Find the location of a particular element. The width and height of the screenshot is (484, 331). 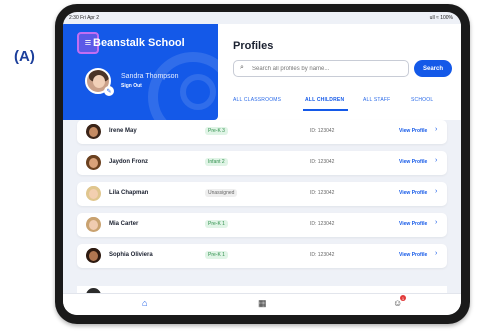

search-button: Search is located at coordinates (433, 68).